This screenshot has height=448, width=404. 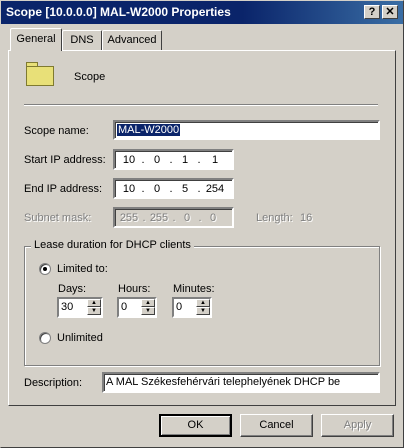 What do you see at coordinates (129, 160) in the screenshot?
I see `start-ip-octet-1: 10` at bounding box center [129, 160].